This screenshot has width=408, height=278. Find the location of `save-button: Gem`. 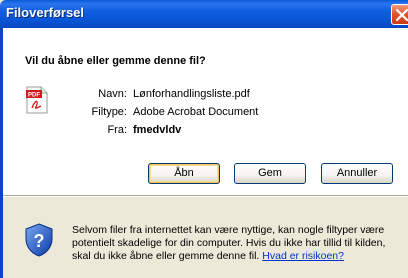

save-button: Gem is located at coordinates (270, 173).